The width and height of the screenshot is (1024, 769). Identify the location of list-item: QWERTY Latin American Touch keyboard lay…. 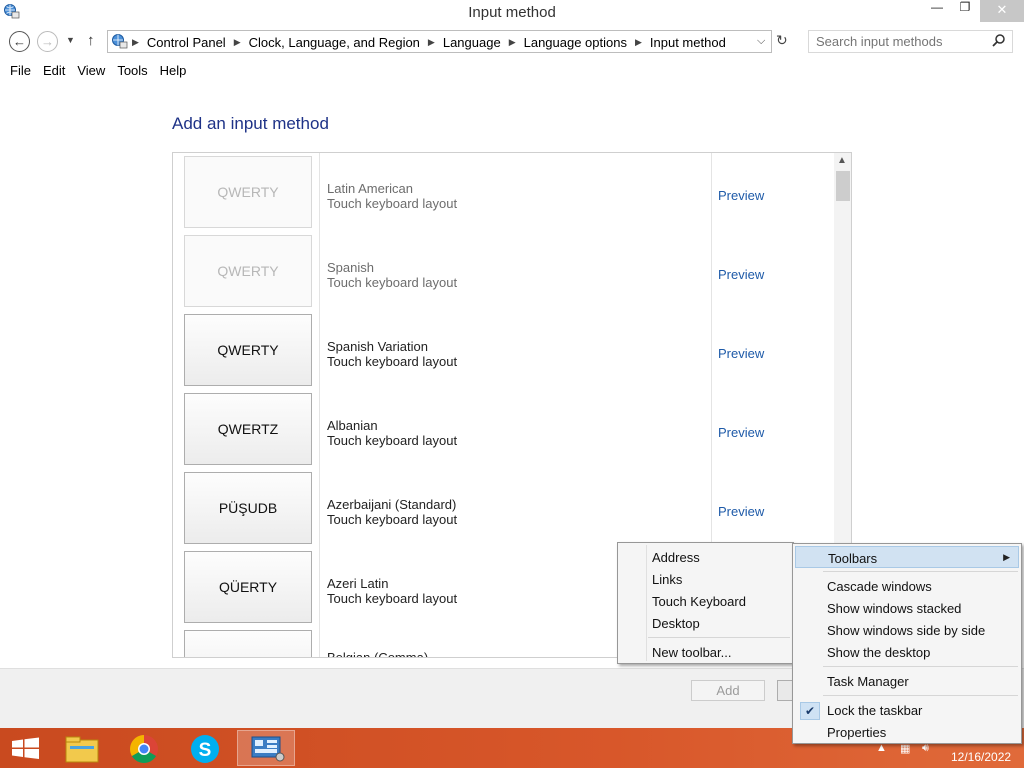
(503, 192).